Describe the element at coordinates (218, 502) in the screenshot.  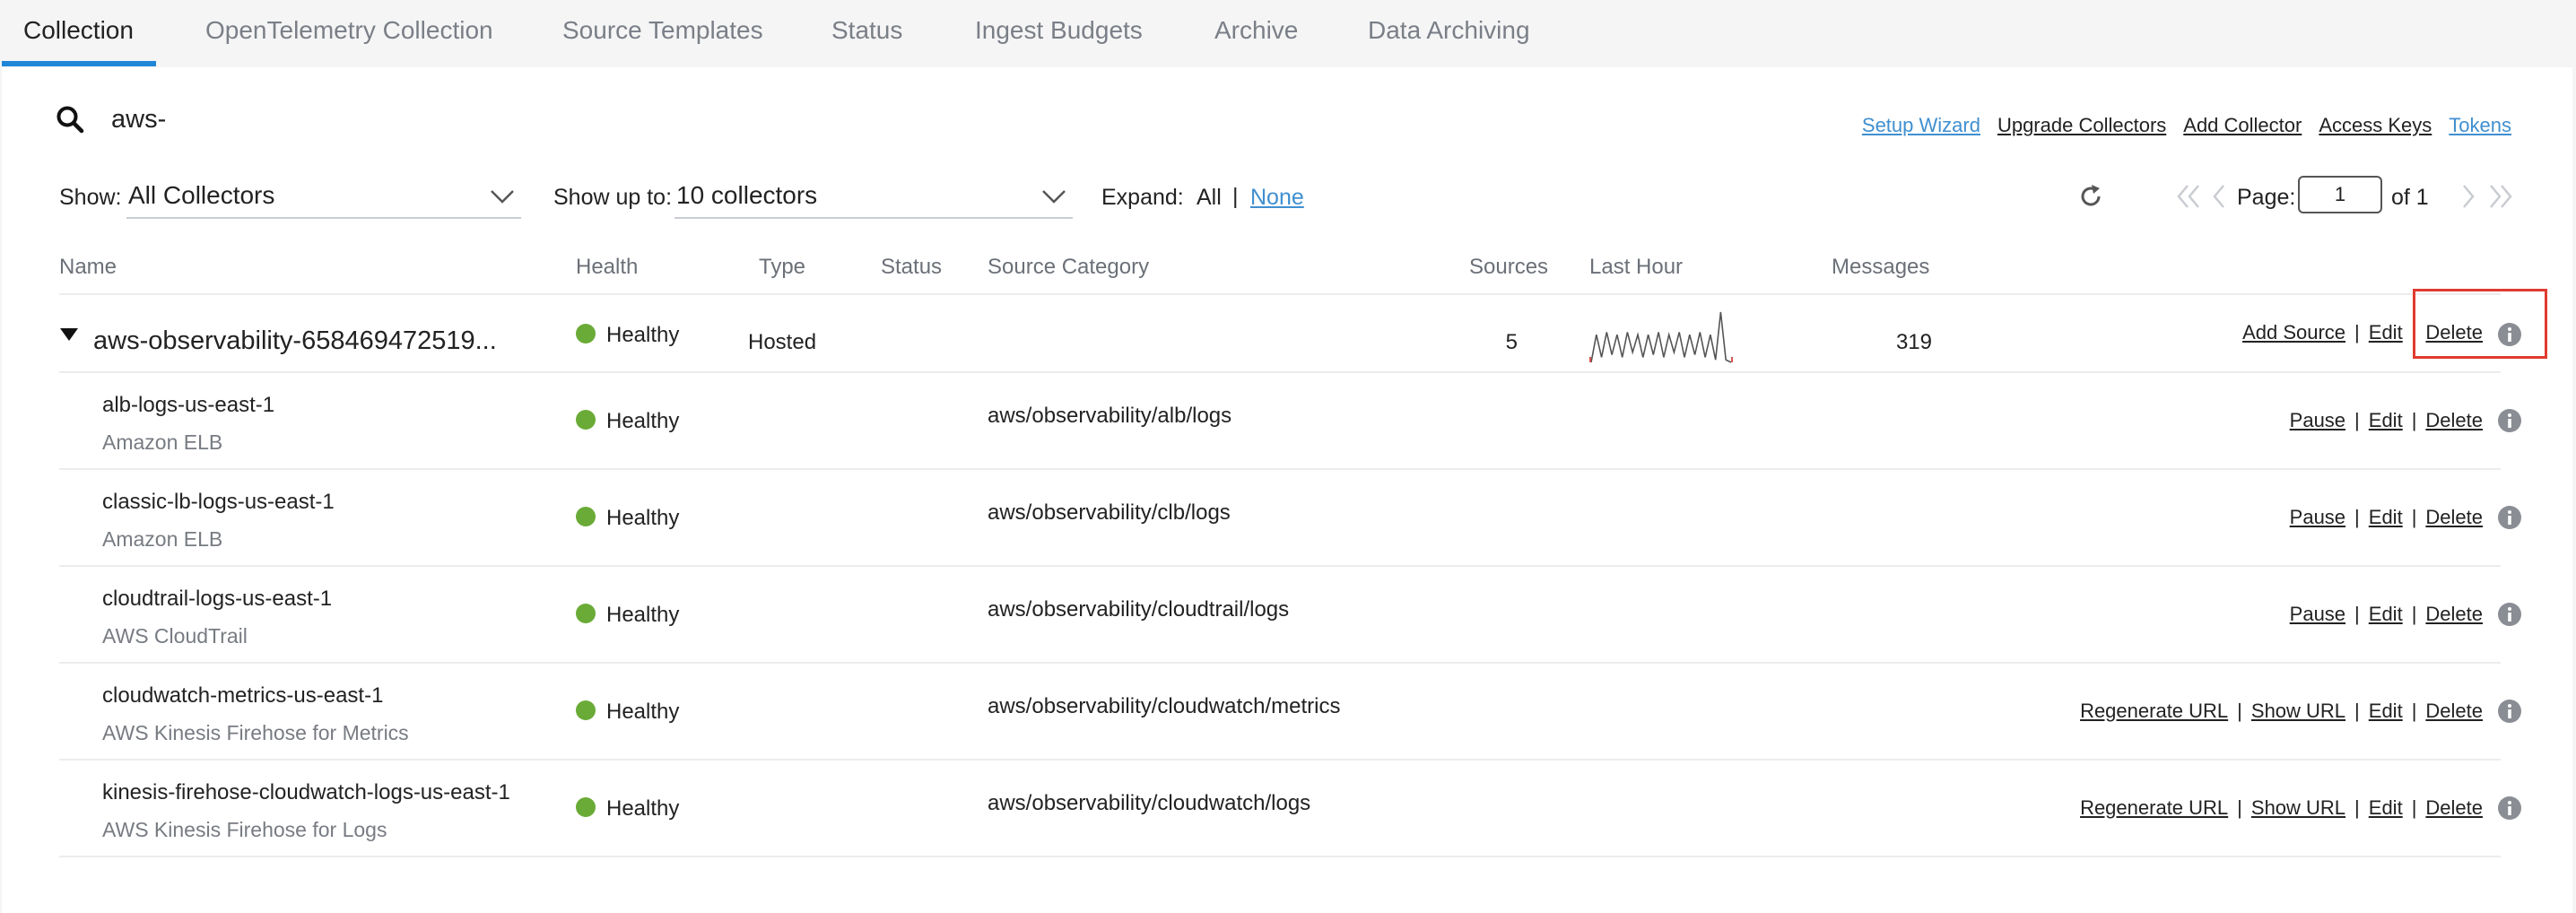
I see `source-name: classic-lb-logs-us-east-1` at that location.